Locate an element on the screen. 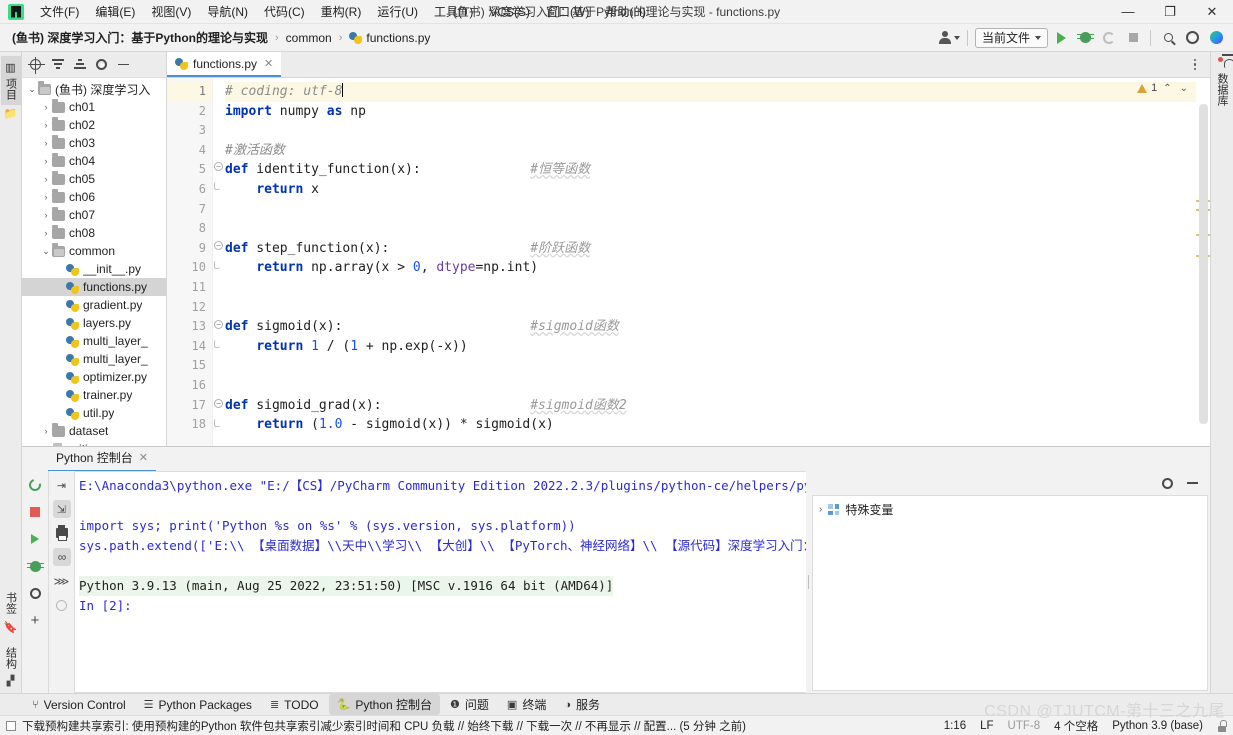 The image size is (1233, 735). debug-button is located at coordinates (1085, 38).